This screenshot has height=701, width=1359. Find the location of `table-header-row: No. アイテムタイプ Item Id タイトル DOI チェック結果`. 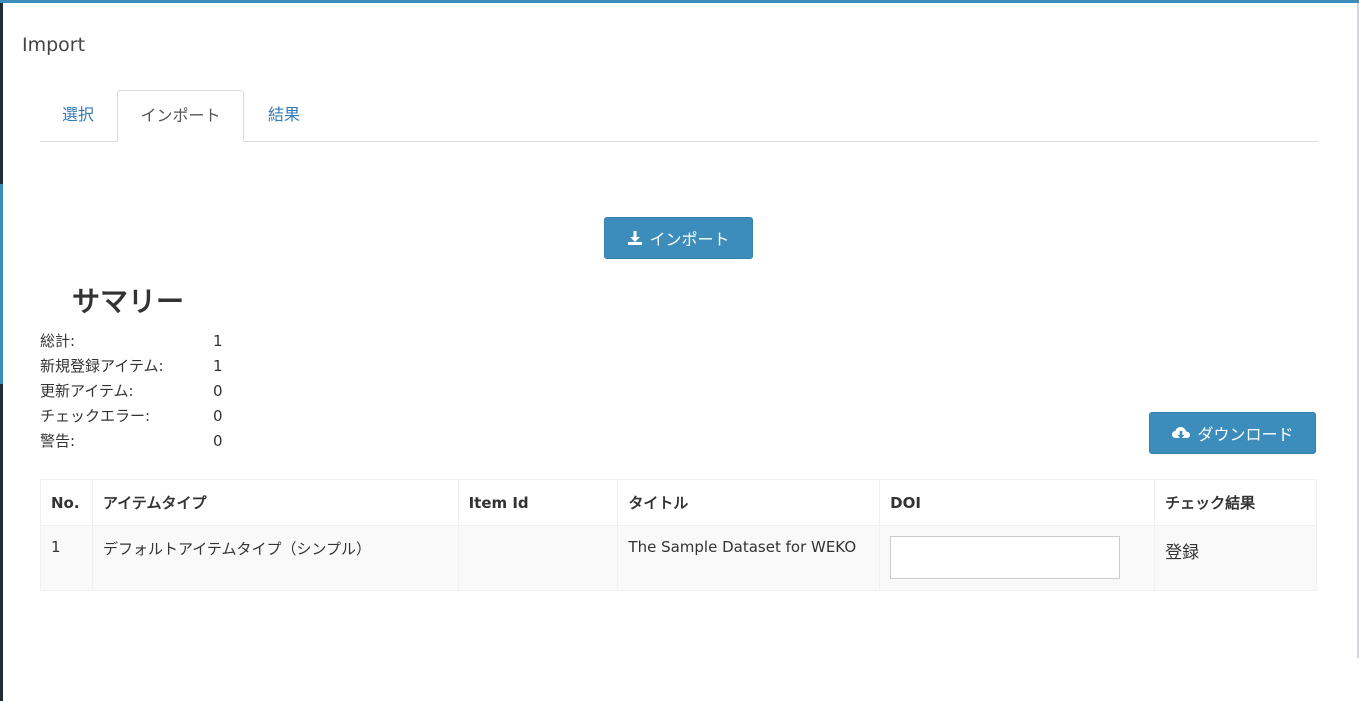

table-header-row: No. アイテムタイプ Item Id タイトル DOI チェック結果 is located at coordinates (678, 502).